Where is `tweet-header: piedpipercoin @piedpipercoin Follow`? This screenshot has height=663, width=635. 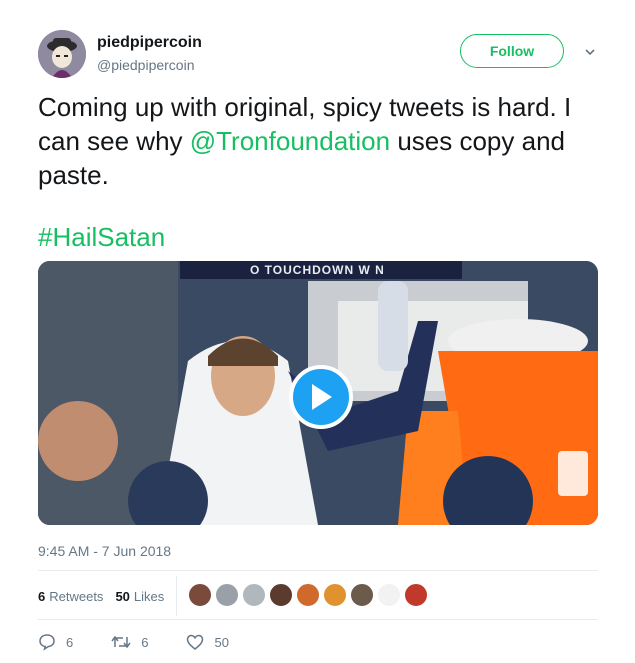 tweet-header: piedpipercoin @piedpipercoin Follow is located at coordinates (323, 54).